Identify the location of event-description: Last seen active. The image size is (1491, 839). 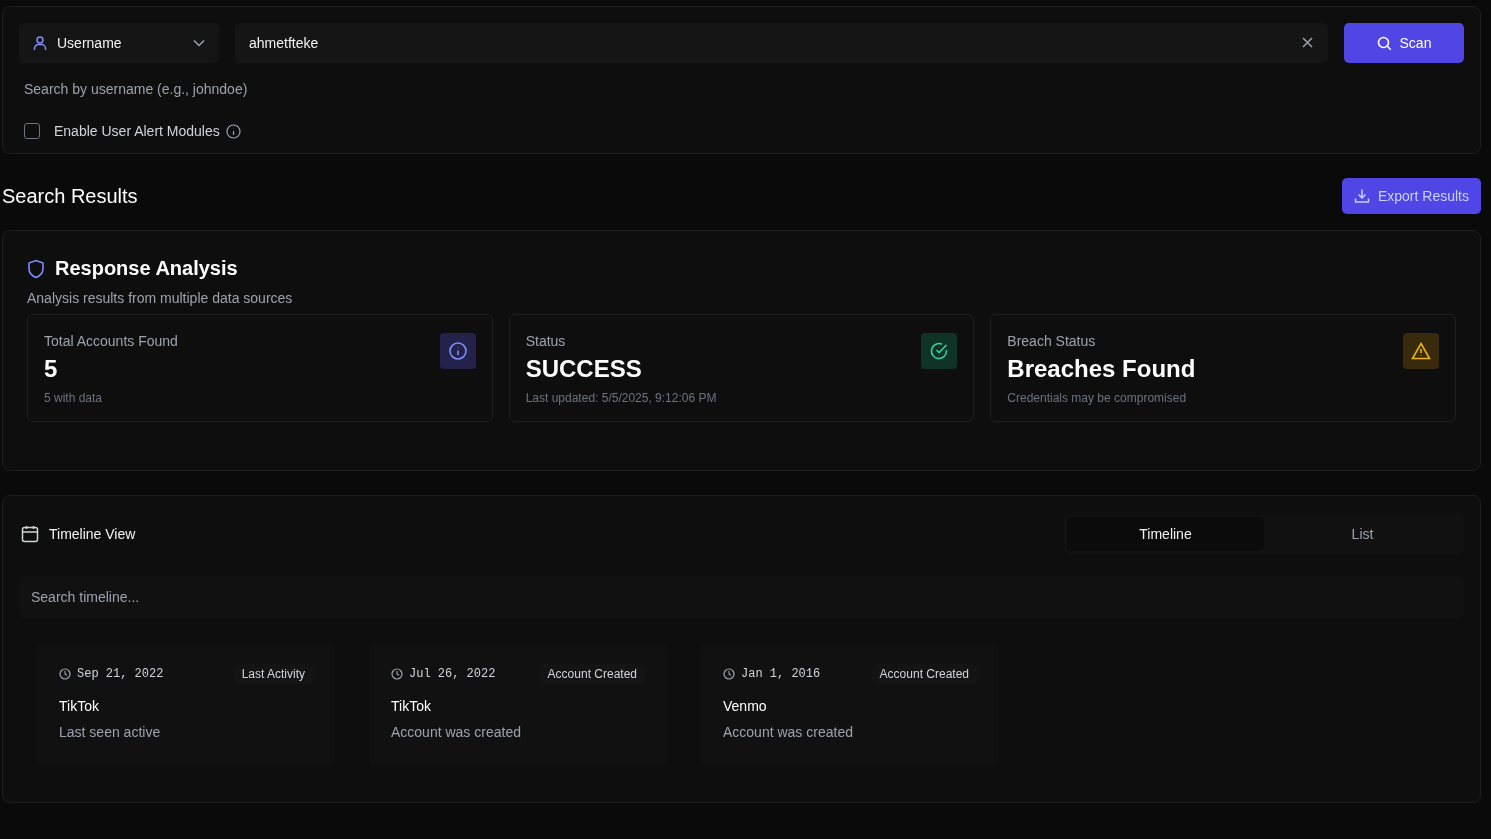
(110, 732).